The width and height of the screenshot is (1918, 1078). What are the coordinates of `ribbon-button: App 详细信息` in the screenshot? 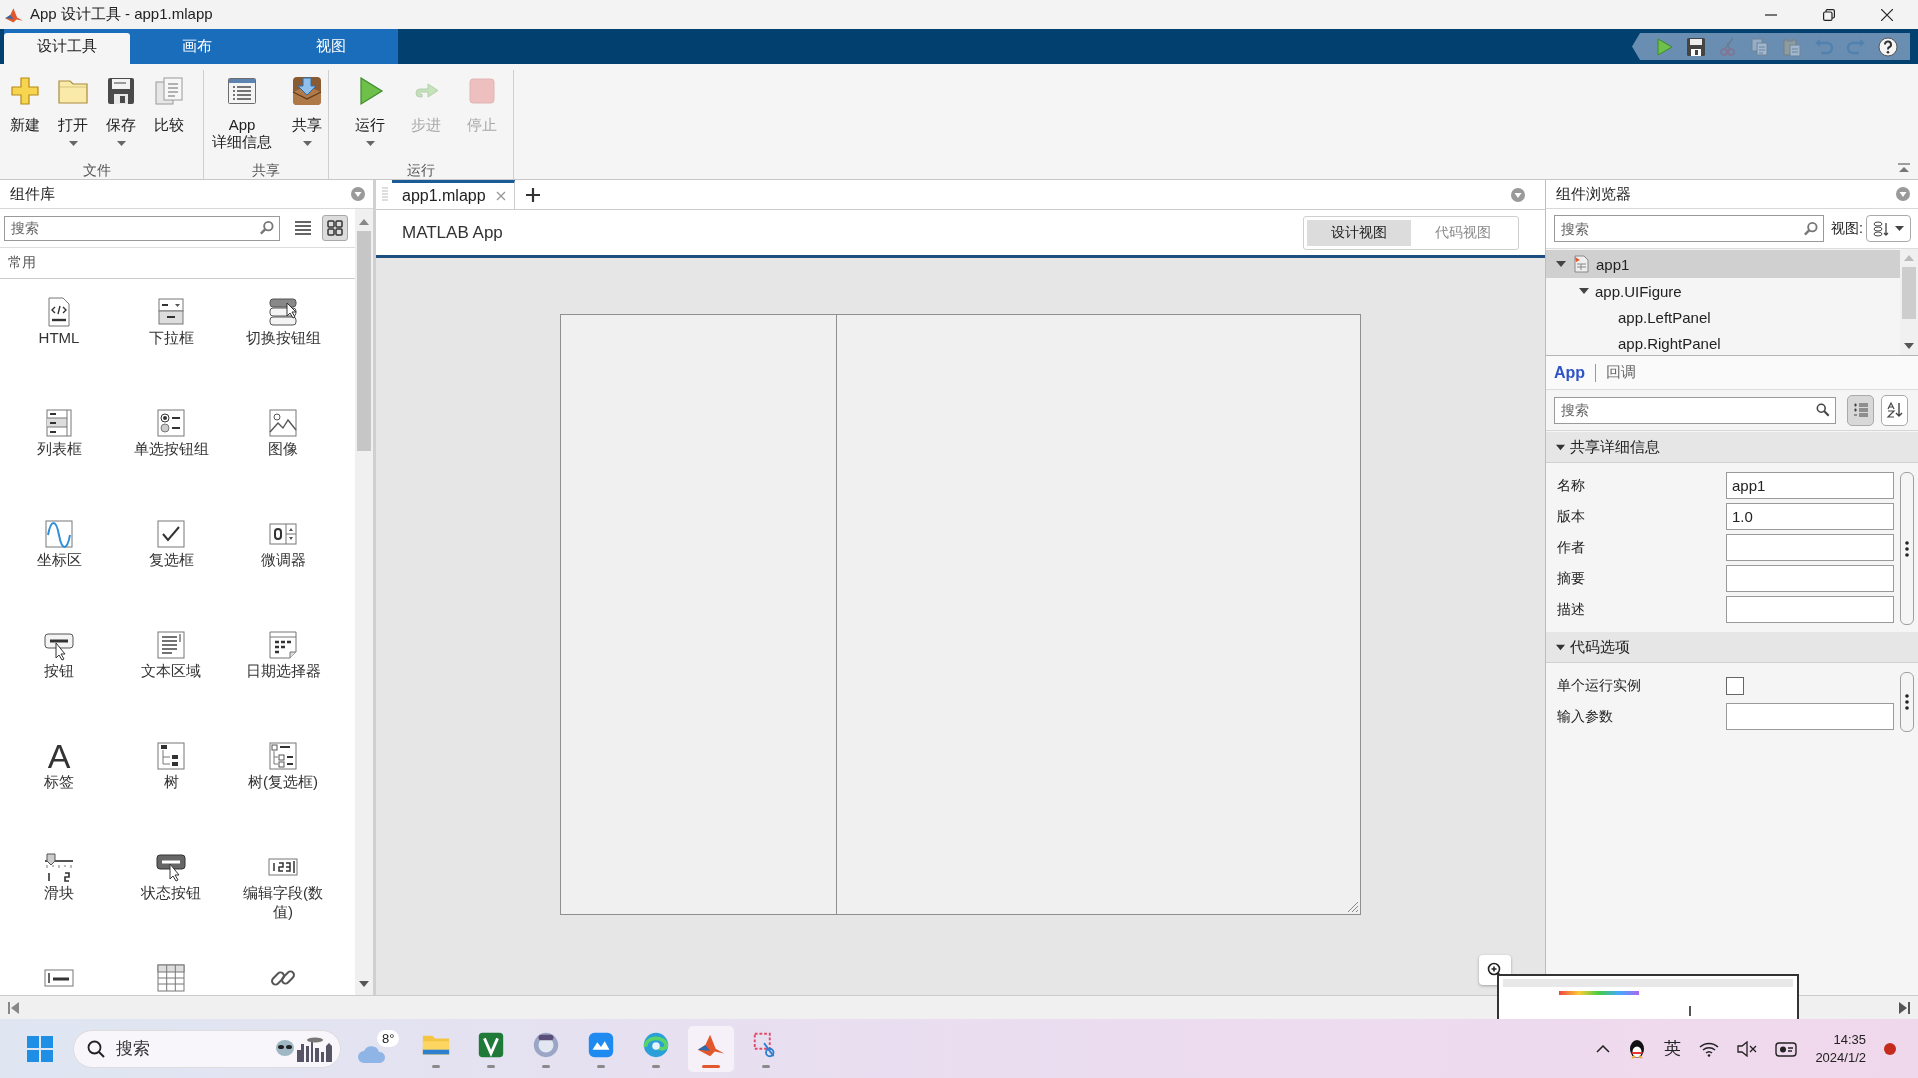 It's located at (242, 115).